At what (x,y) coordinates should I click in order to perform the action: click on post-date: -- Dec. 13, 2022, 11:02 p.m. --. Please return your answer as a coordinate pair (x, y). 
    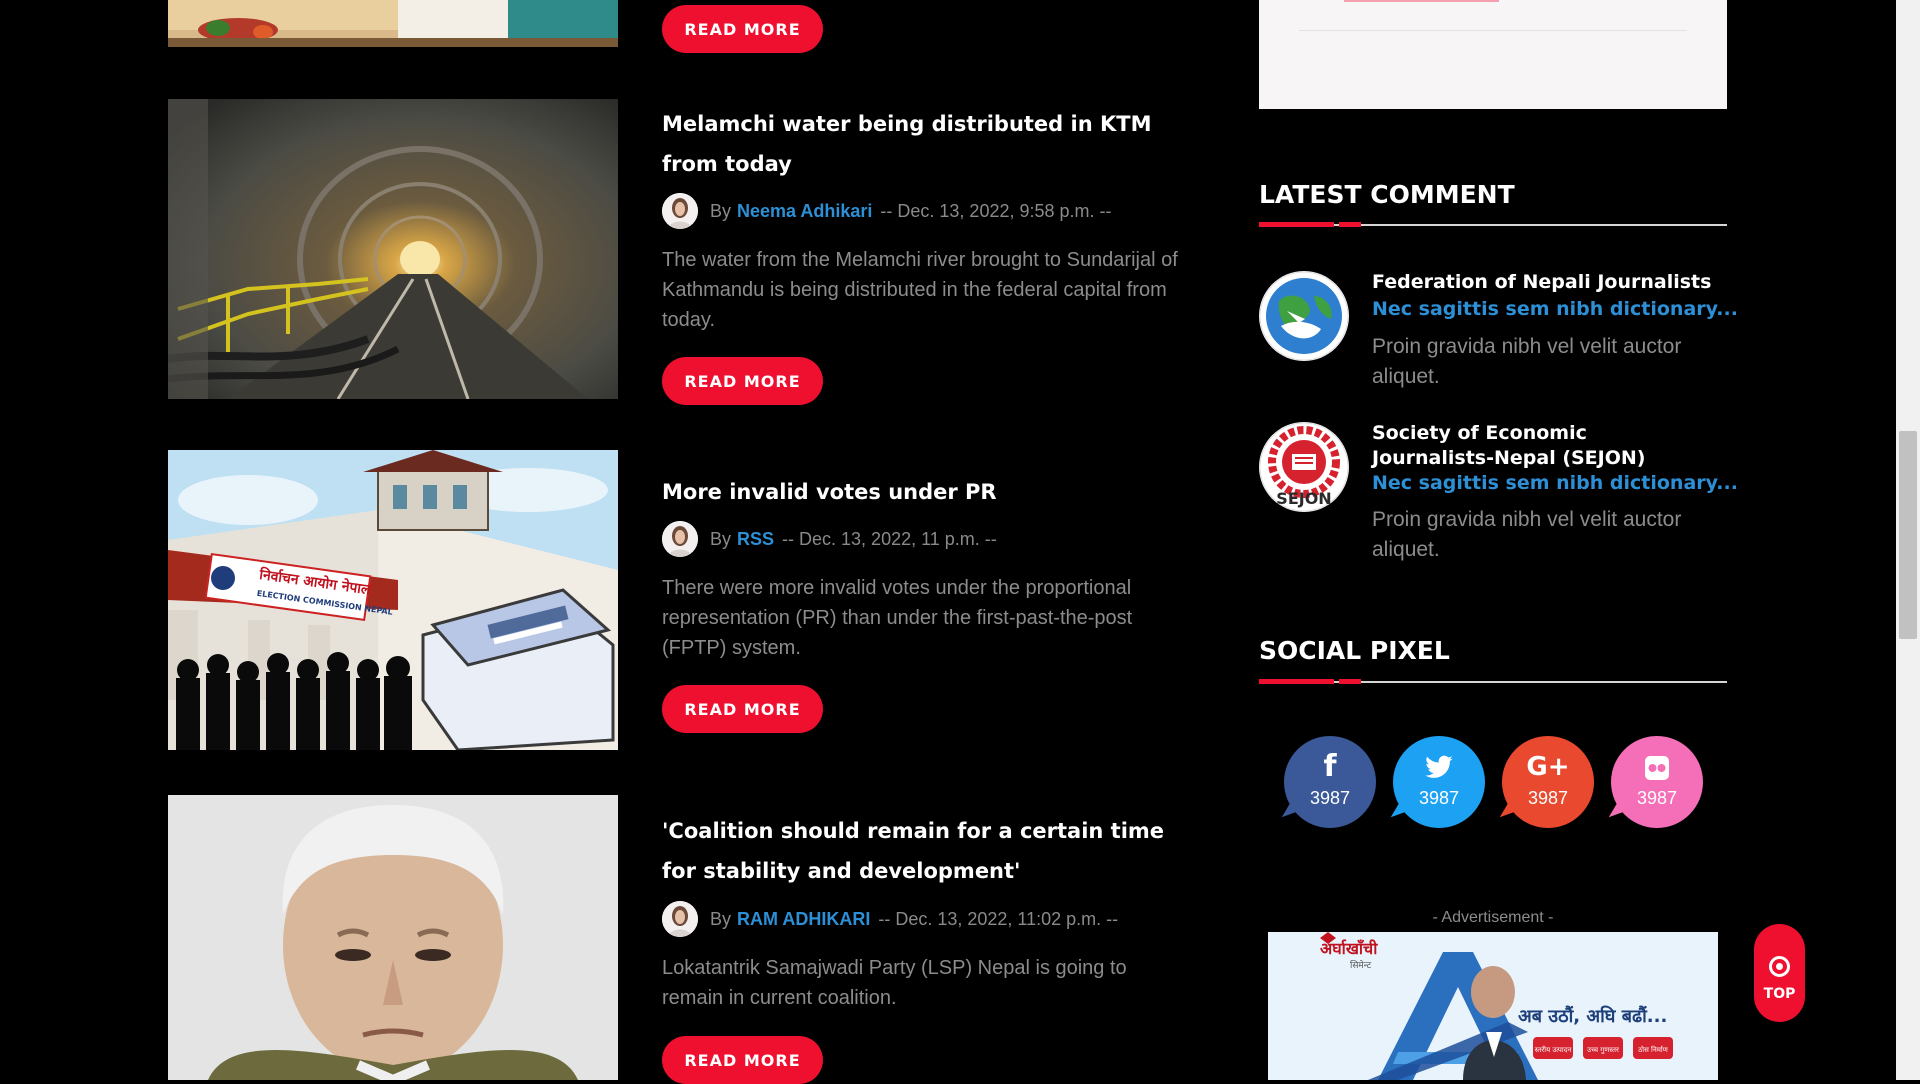
    Looking at the image, I should click on (998, 918).